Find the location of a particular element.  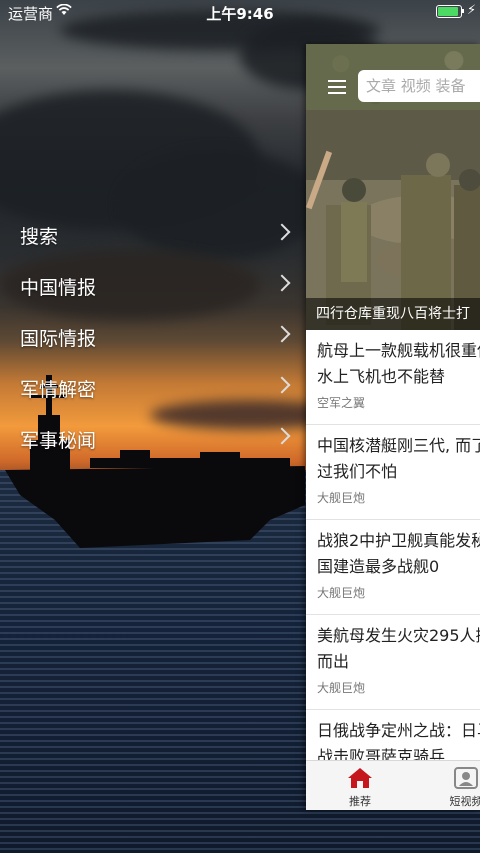

news-item: 美航母发生火灾295人挺身而出 大舰巨炮 is located at coordinates (393, 662).